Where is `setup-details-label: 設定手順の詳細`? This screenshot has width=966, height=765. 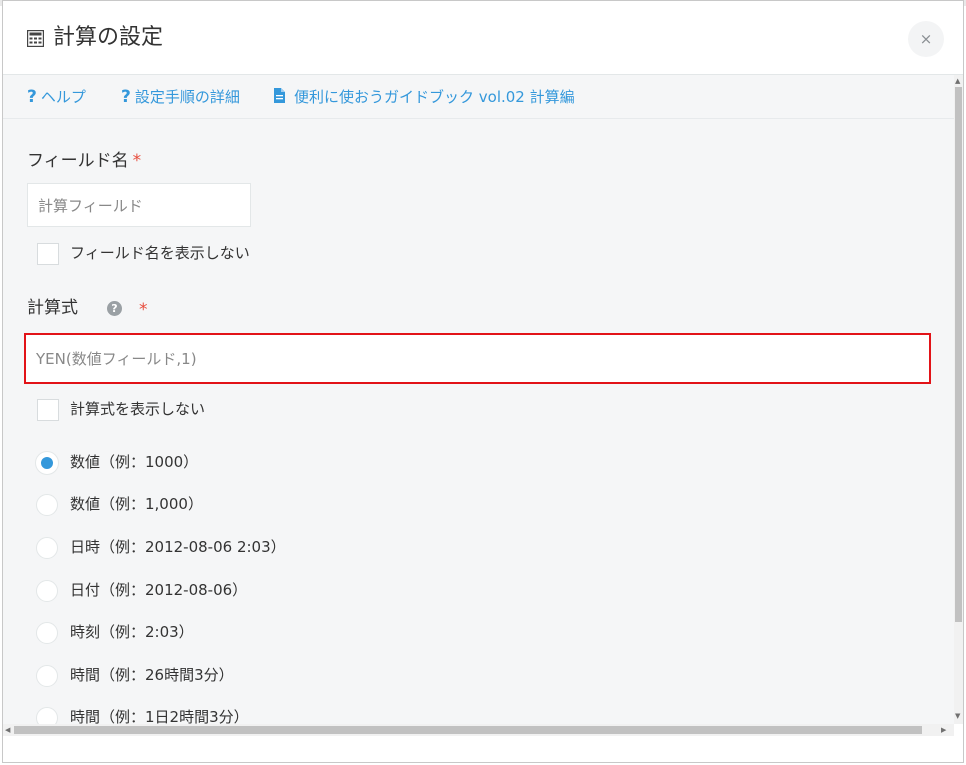 setup-details-label: 設定手順の詳細 is located at coordinates (187, 97).